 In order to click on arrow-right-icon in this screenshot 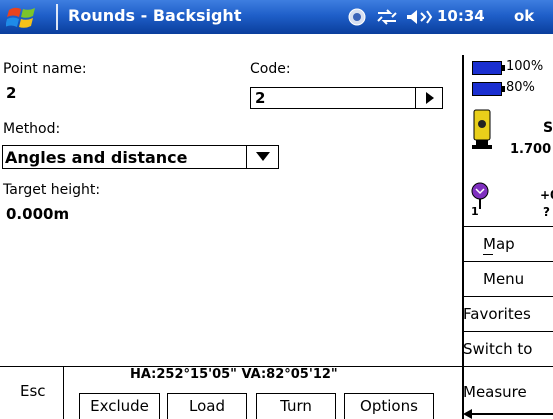, I will do `click(430, 98)`.